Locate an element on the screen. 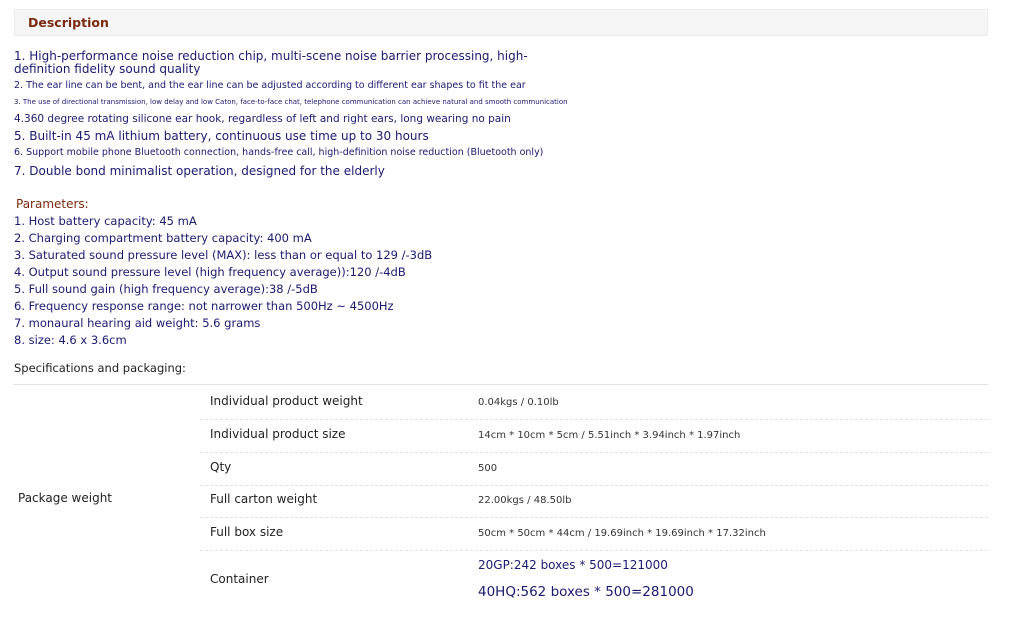 The width and height of the screenshot is (1009, 625). parameters-title: Parameters: is located at coordinates (52, 204).